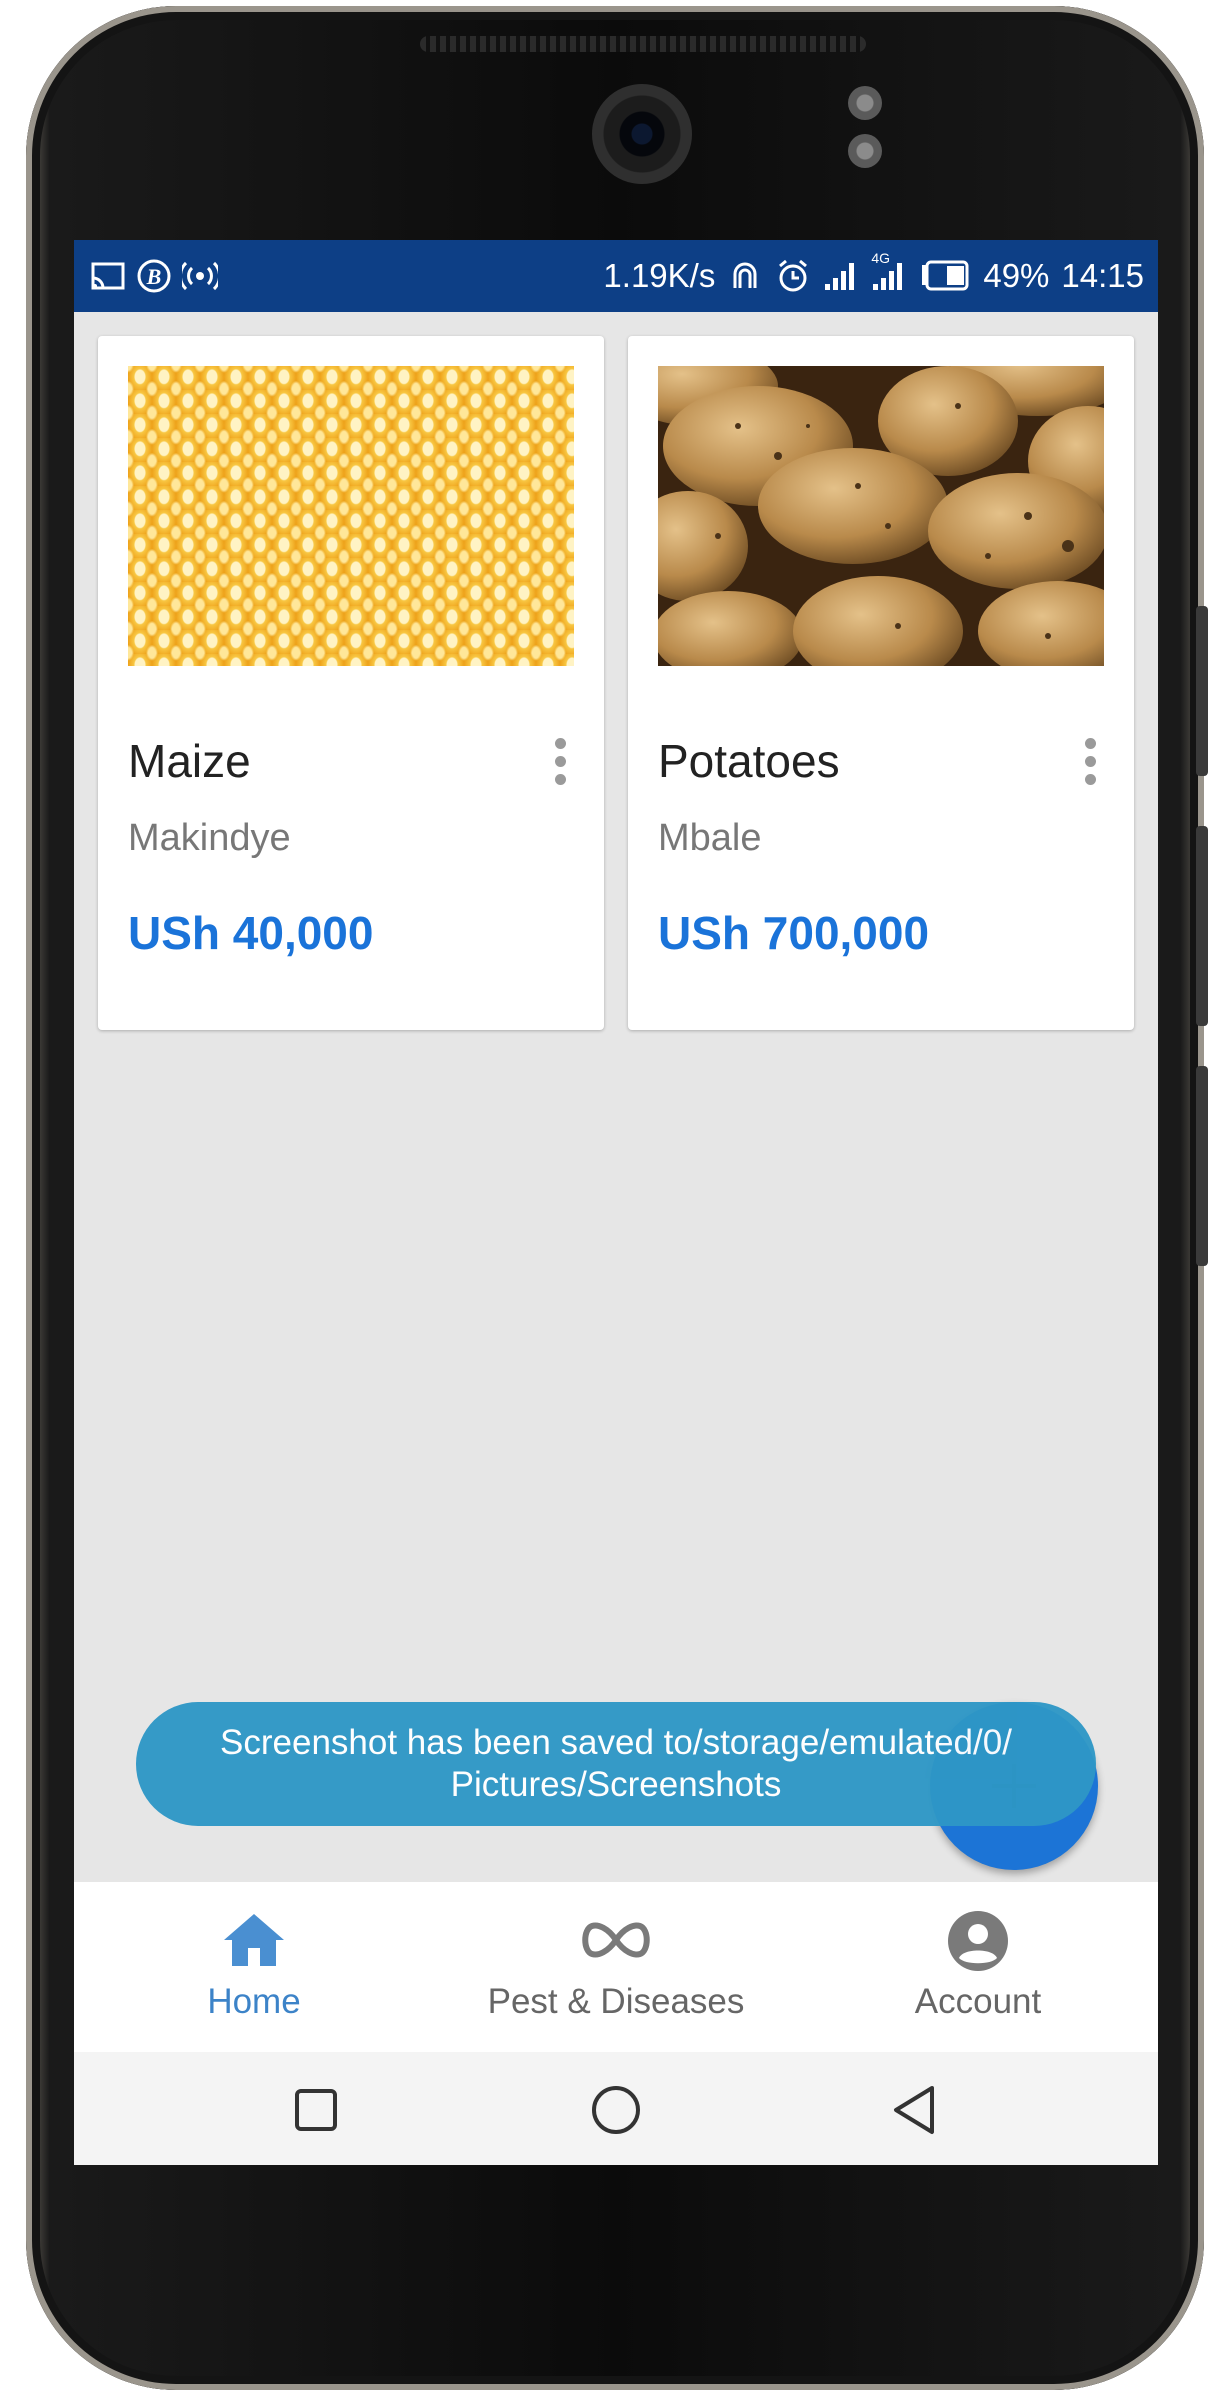  Describe the element at coordinates (881, 258) in the screenshot. I see `network-type: 4G` at that location.